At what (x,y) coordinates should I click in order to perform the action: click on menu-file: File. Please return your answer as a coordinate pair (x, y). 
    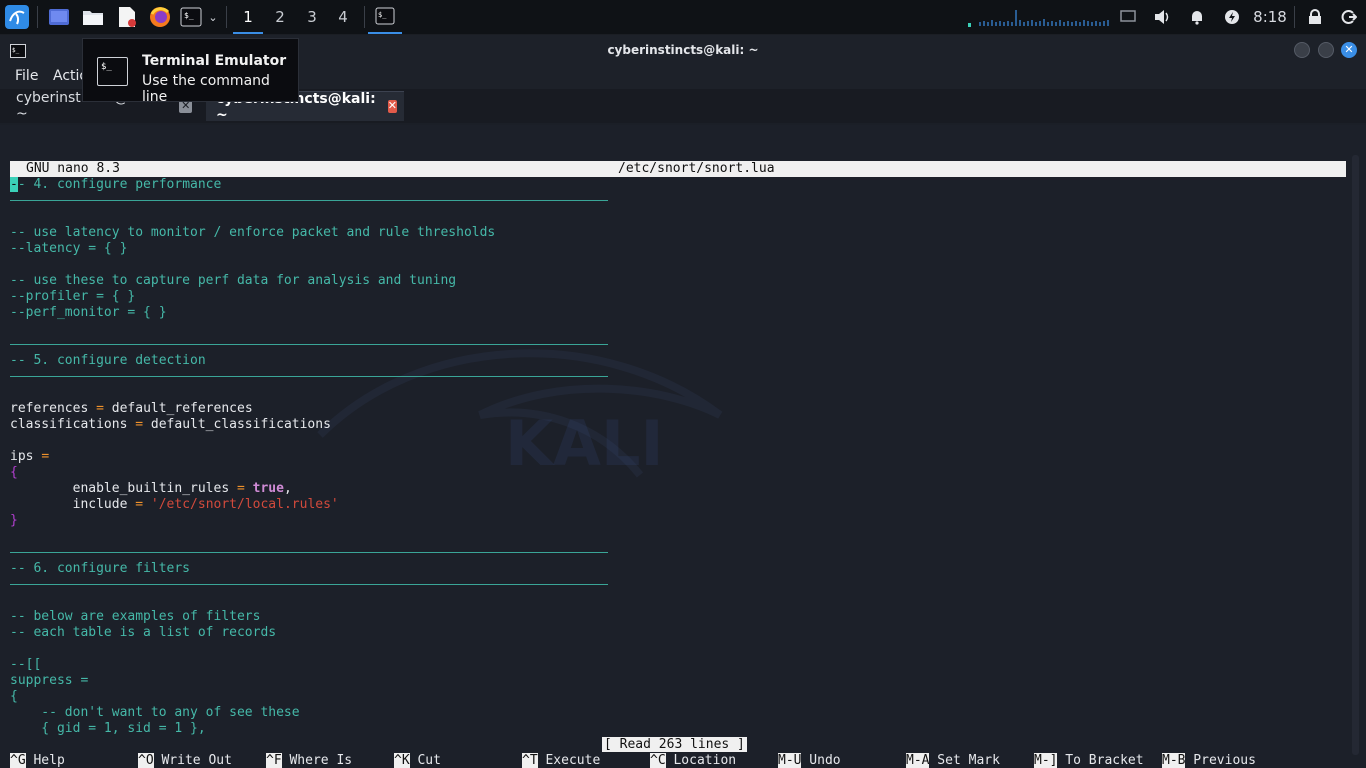
    Looking at the image, I should click on (26, 76).